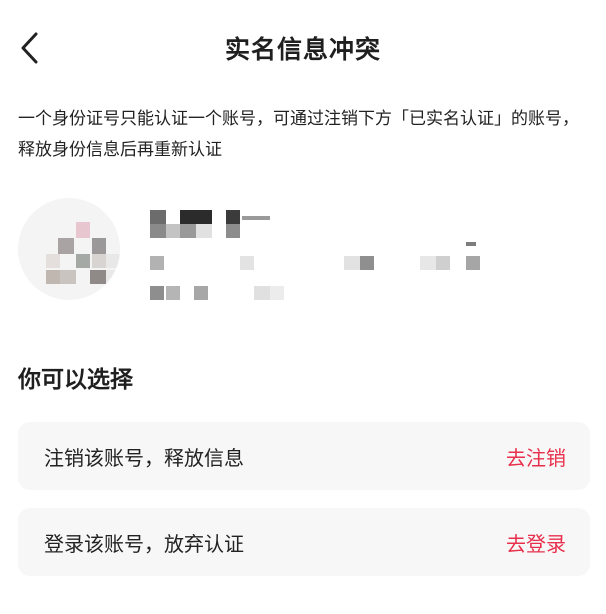 This screenshot has width=606, height=614. What do you see at coordinates (536, 456) in the screenshot?
I see `deregister-link: 去注销` at bounding box center [536, 456].